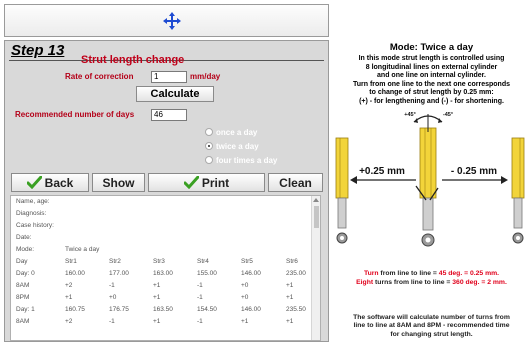 This screenshot has height=342, width=531. I want to click on scroll-thumb, so click(316, 217).